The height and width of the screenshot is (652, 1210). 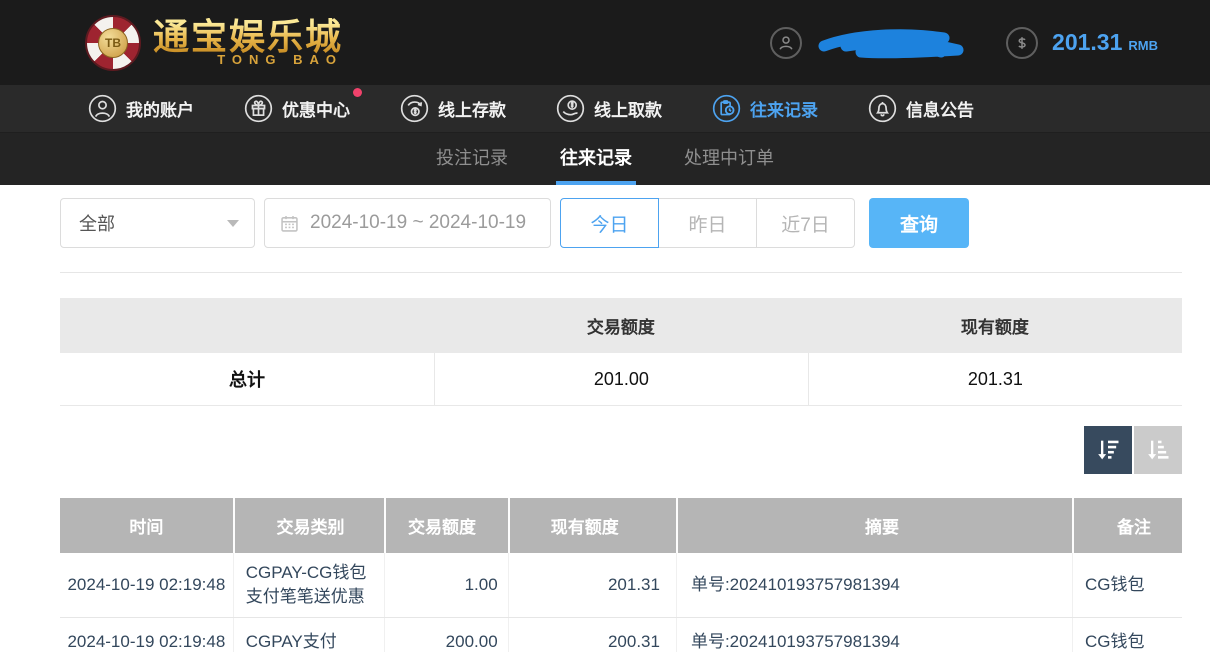 I want to click on nav-item-deposit: 线上存款, so click(x=453, y=108).